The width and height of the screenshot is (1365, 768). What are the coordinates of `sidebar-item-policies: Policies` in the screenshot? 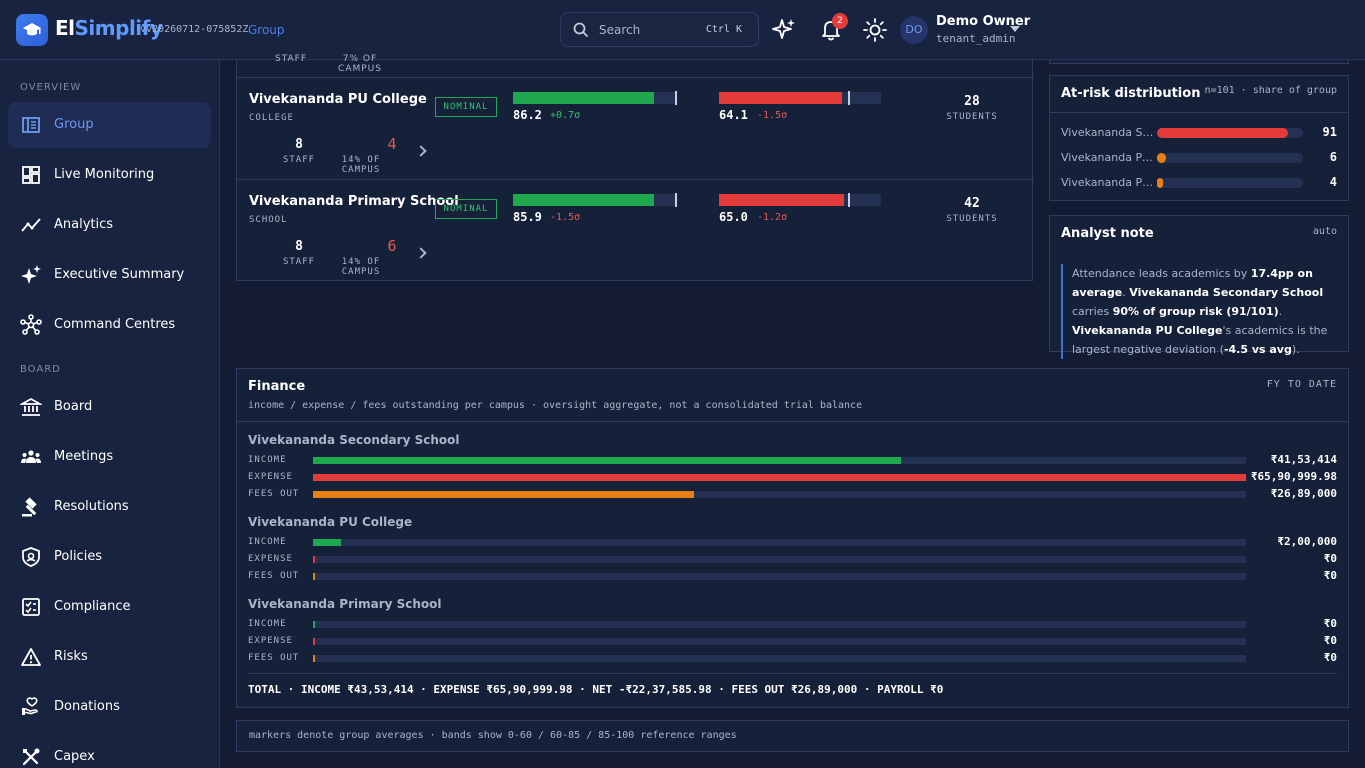 It's located at (109, 557).